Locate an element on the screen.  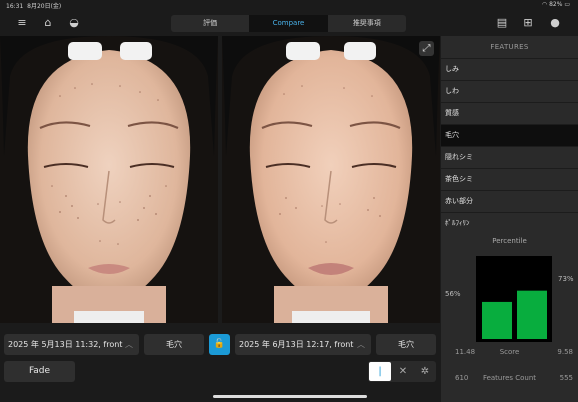
count-row: 610 Features Count 555 is located at coordinates (509, 378).